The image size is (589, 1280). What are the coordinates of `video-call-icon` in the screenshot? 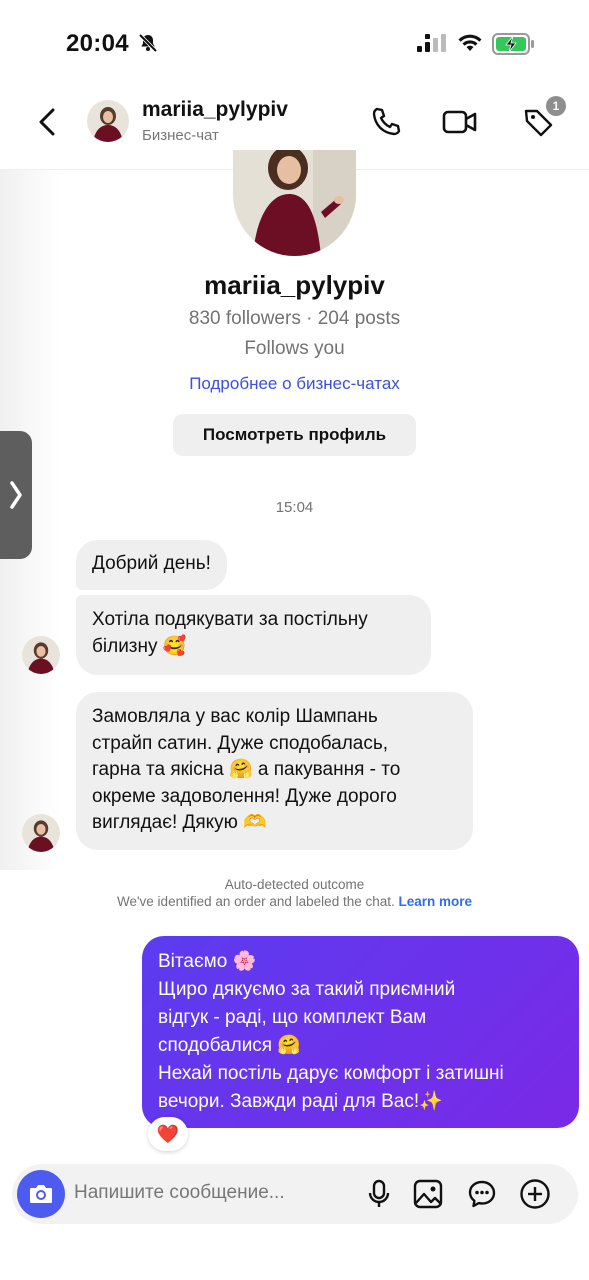 It's located at (460, 122).